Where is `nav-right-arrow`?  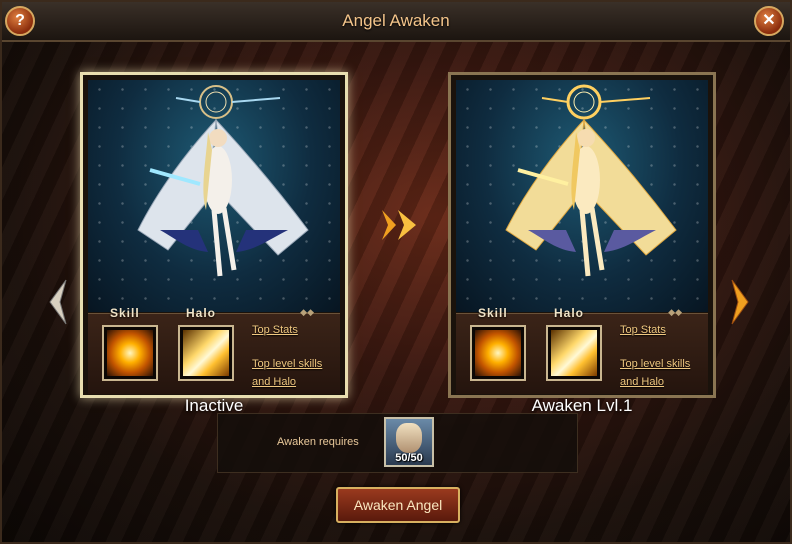 nav-right-arrow is located at coordinates (740, 302).